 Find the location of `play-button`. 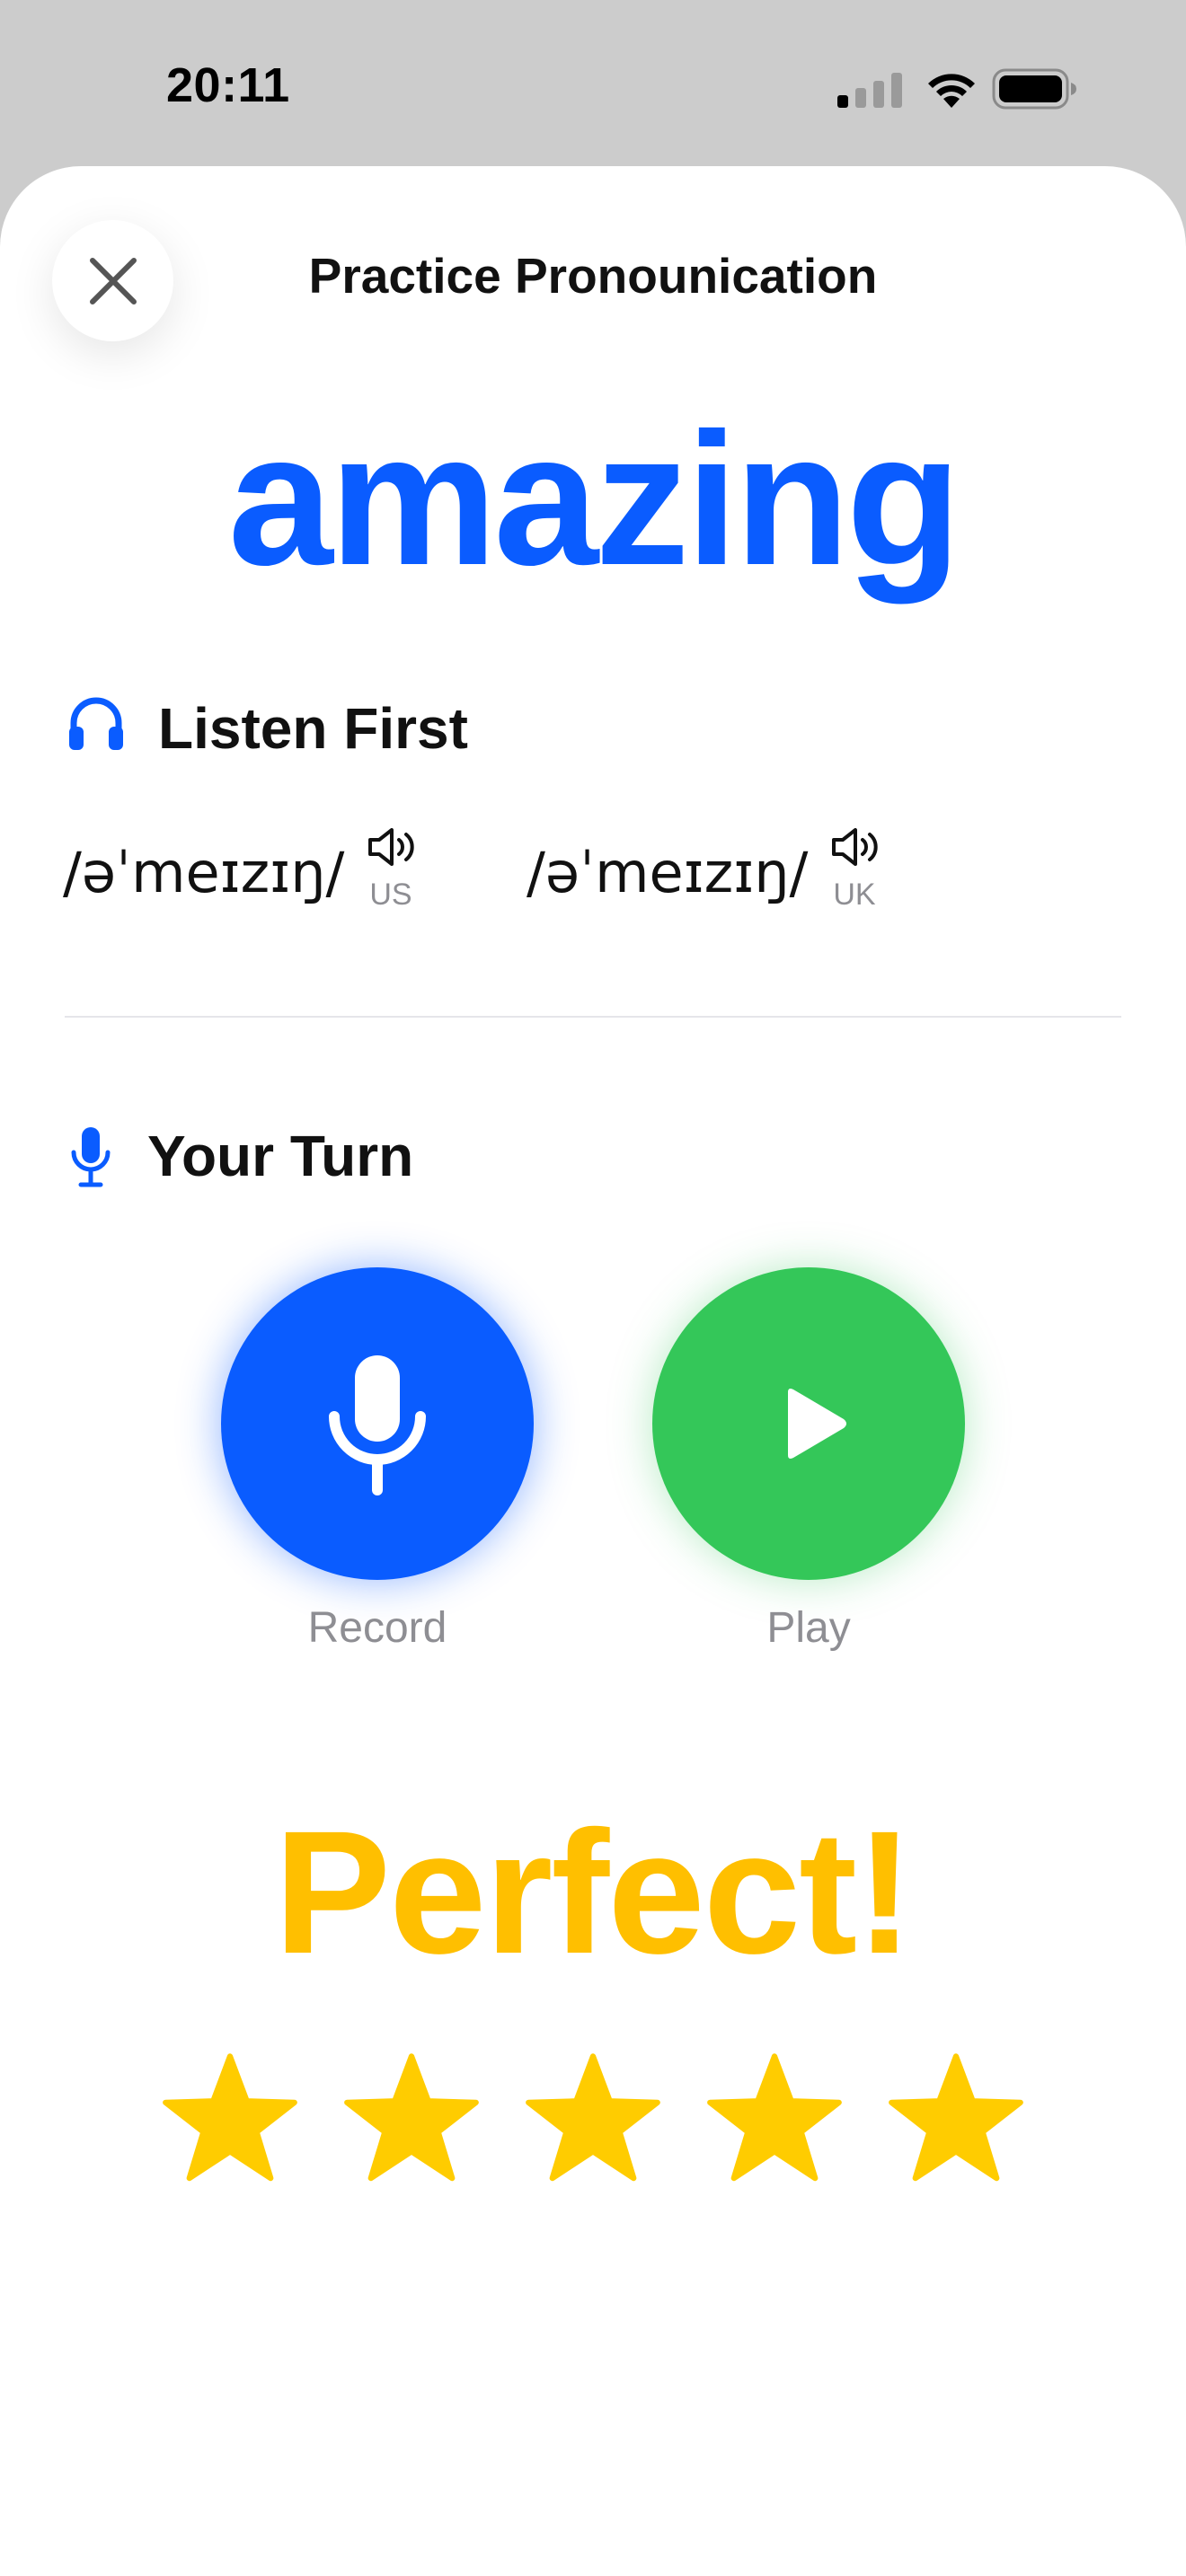

play-button is located at coordinates (808, 1423).